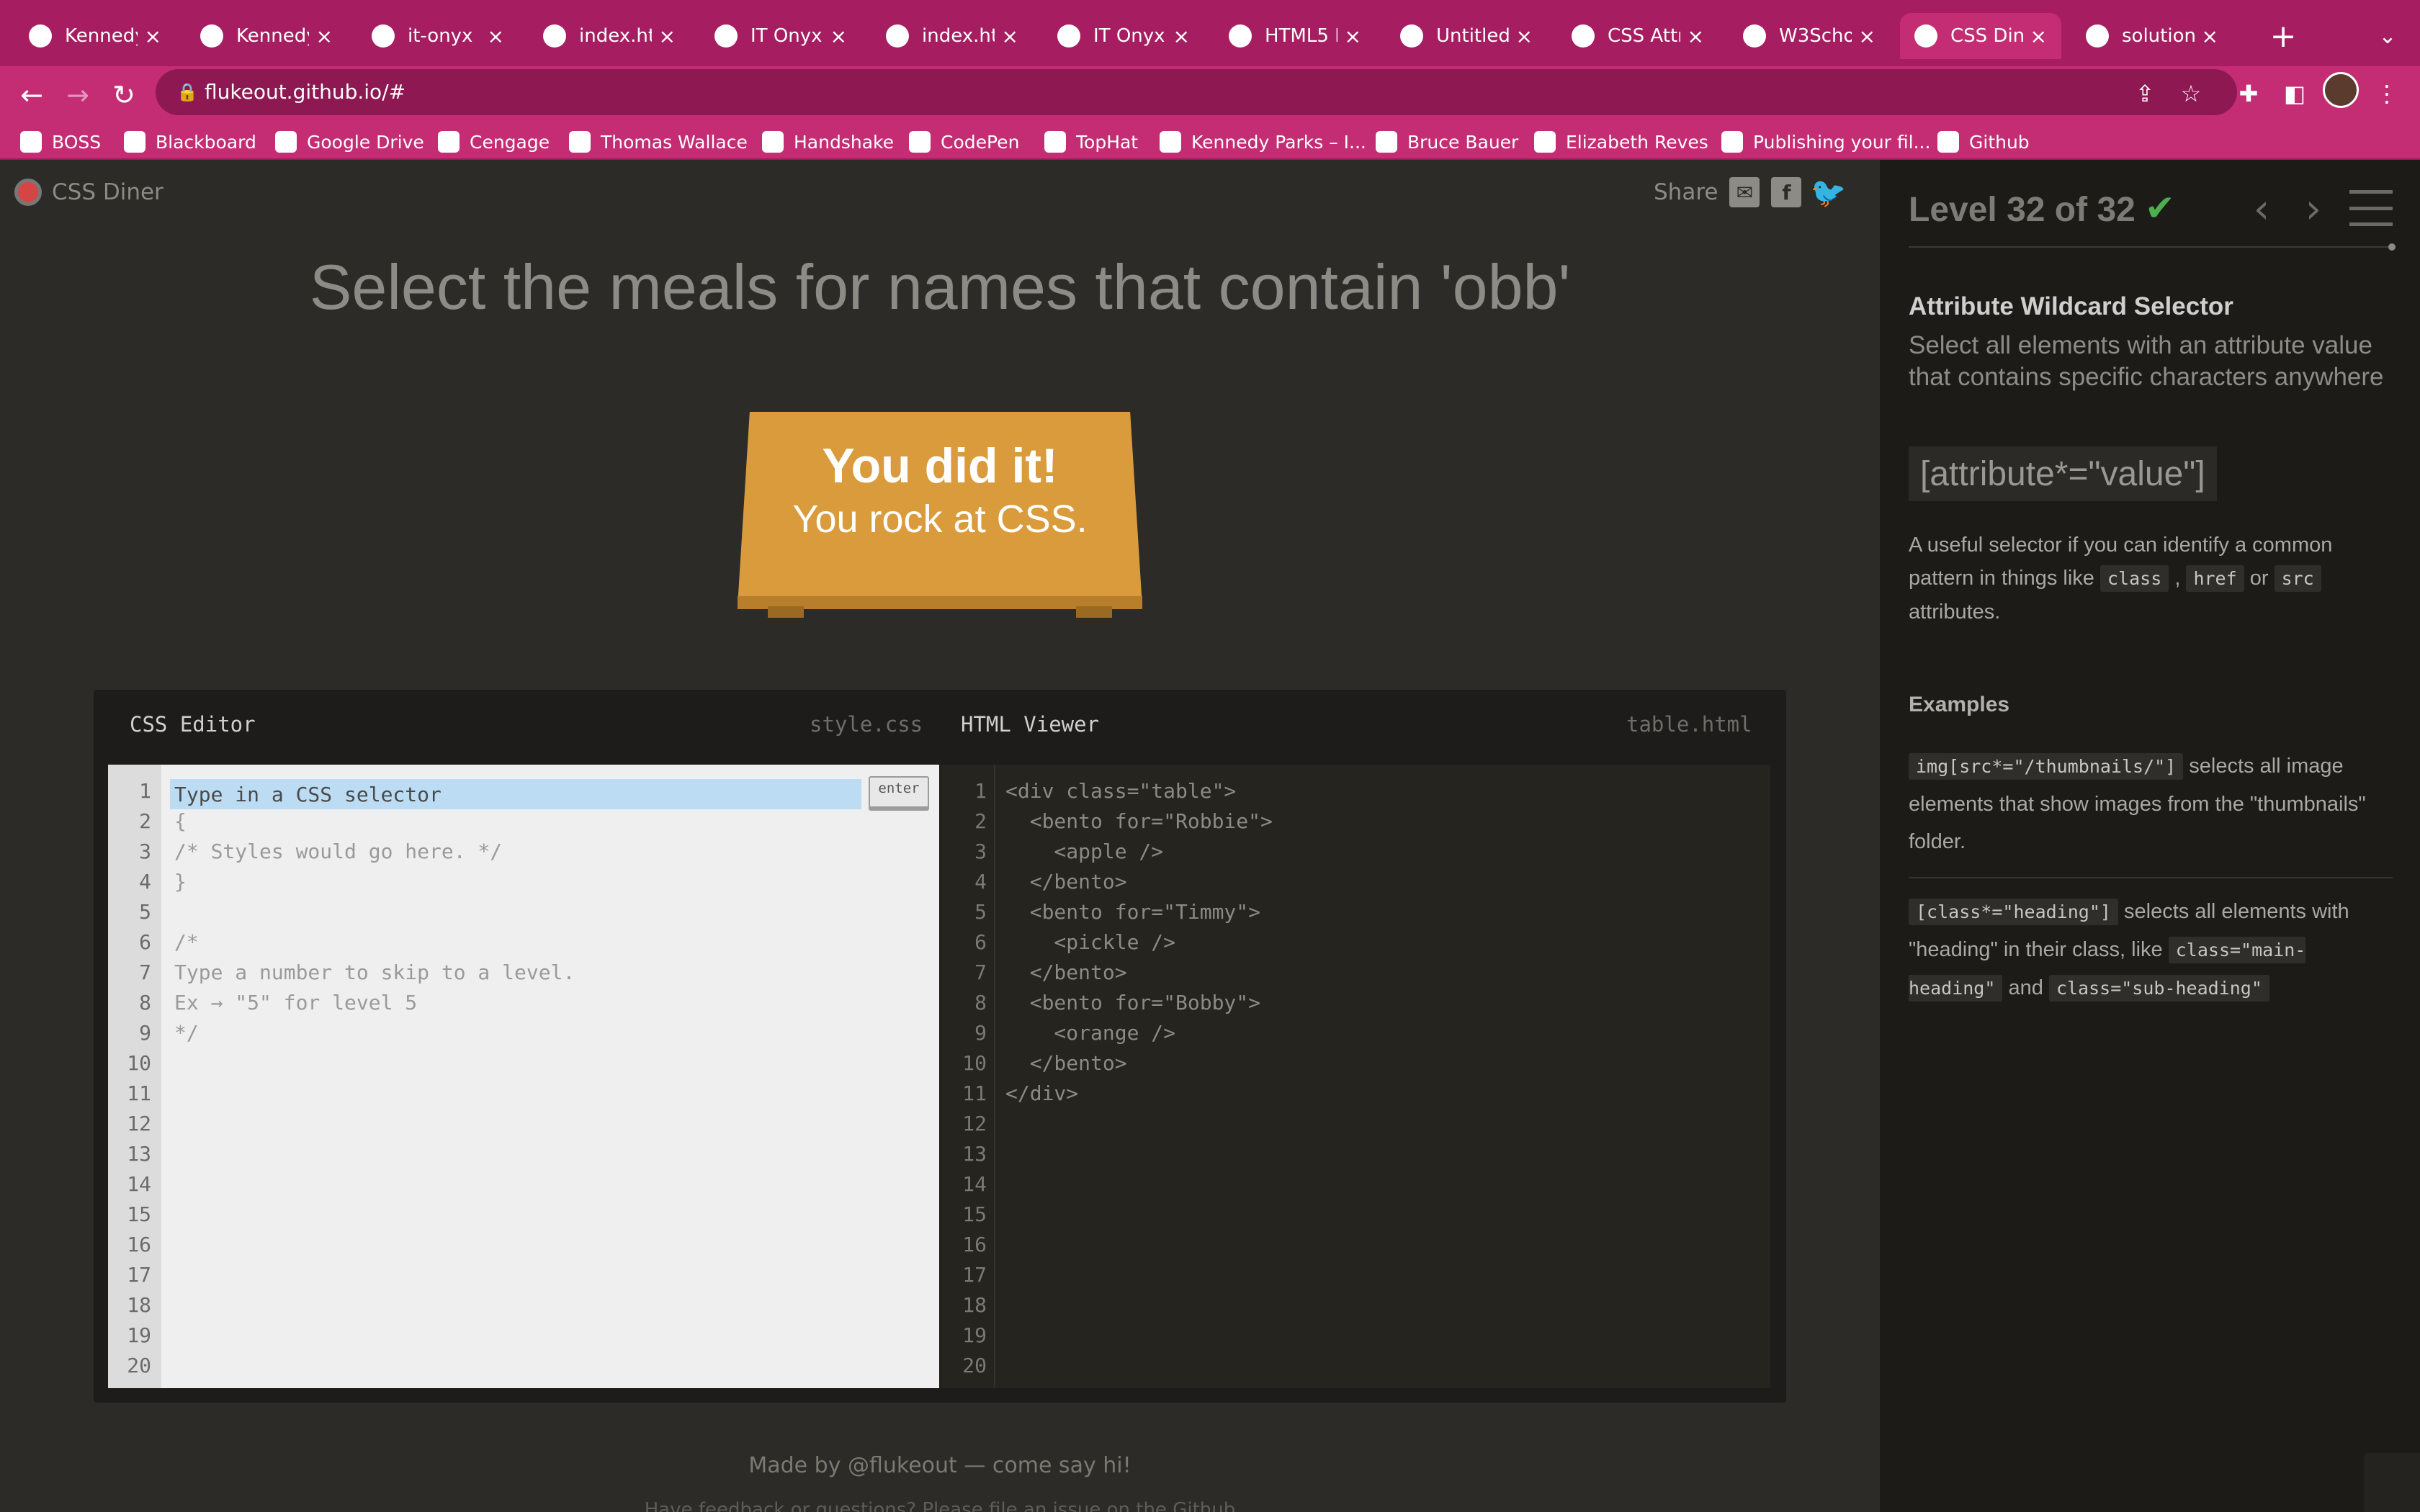 The width and height of the screenshot is (2420, 1512). Describe the element at coordinates (2387, 93) in the screenshot. I see `more-menu-icon: ⋮` at that location.